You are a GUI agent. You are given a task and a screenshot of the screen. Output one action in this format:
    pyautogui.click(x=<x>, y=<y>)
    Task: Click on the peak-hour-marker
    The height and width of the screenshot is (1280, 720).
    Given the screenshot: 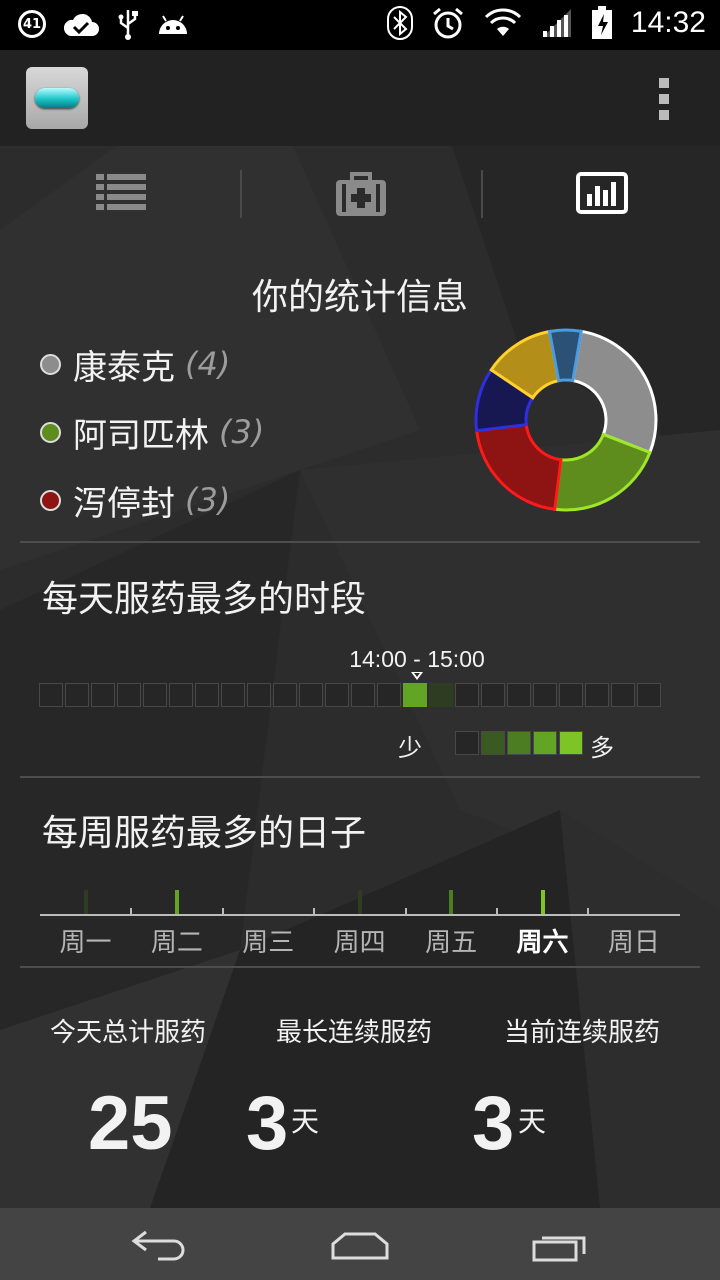 What is the action you would take?
    pyautogui.click(x=417, y=676)
    